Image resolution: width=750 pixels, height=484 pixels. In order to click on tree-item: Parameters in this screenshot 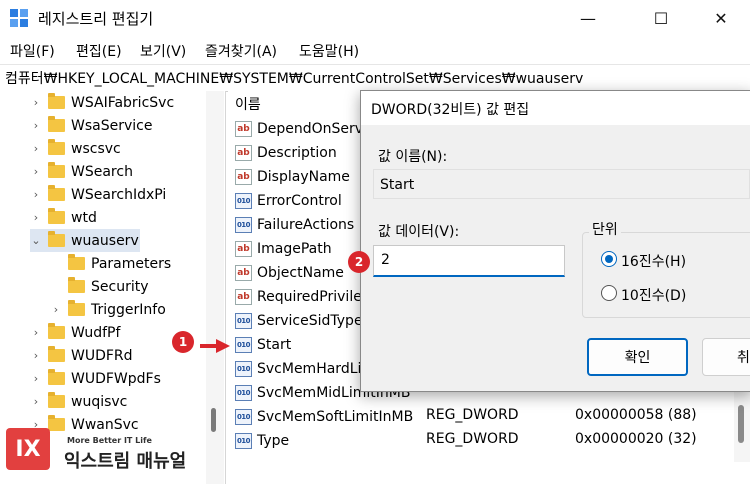, I will do `click(110, 263)`.